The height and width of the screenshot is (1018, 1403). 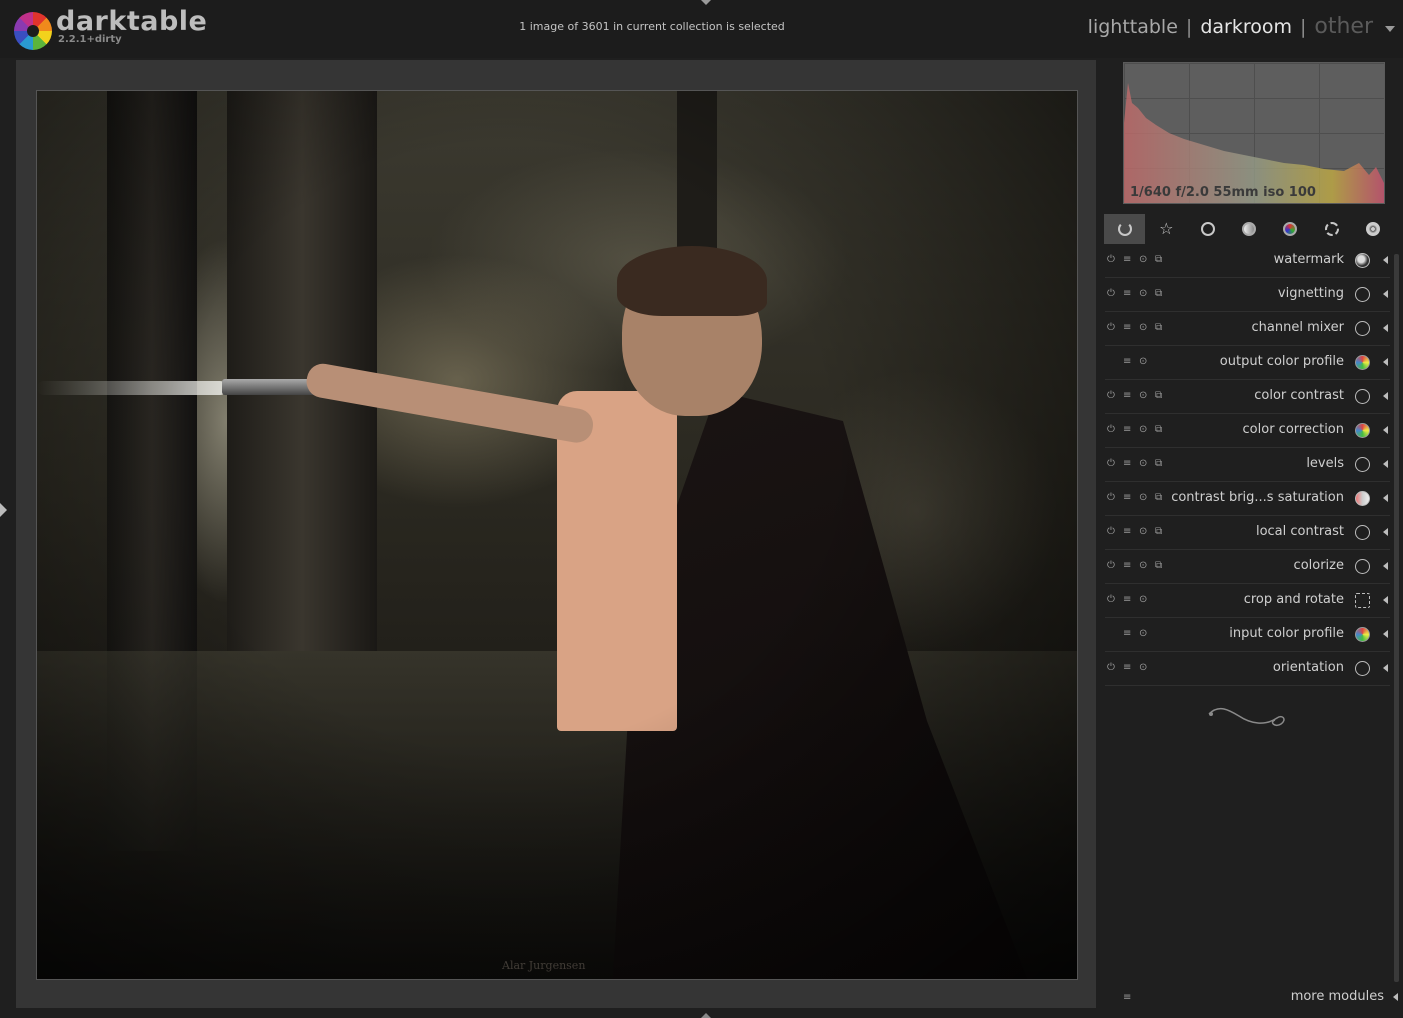 I want to click on module-contrast-brightness-saturation: ⏻ ≡ ⊙ ⧉ contrast brig...s saturation, so click(x=1247, y=499).